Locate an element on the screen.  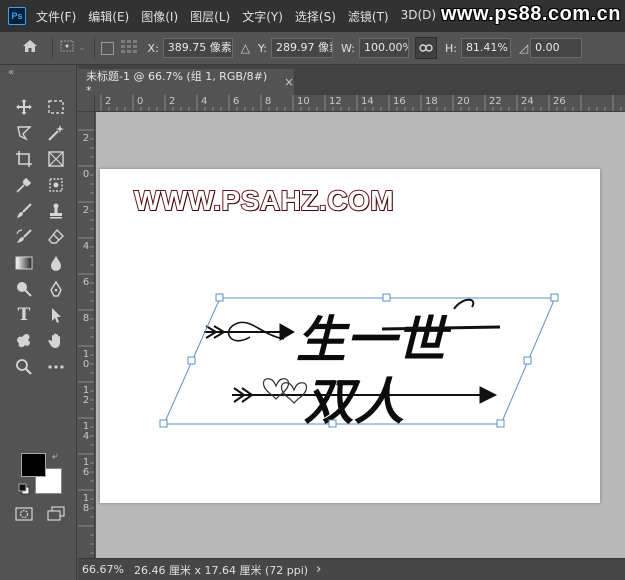
arrow-ornament-top is located at coordinates (250, 331).